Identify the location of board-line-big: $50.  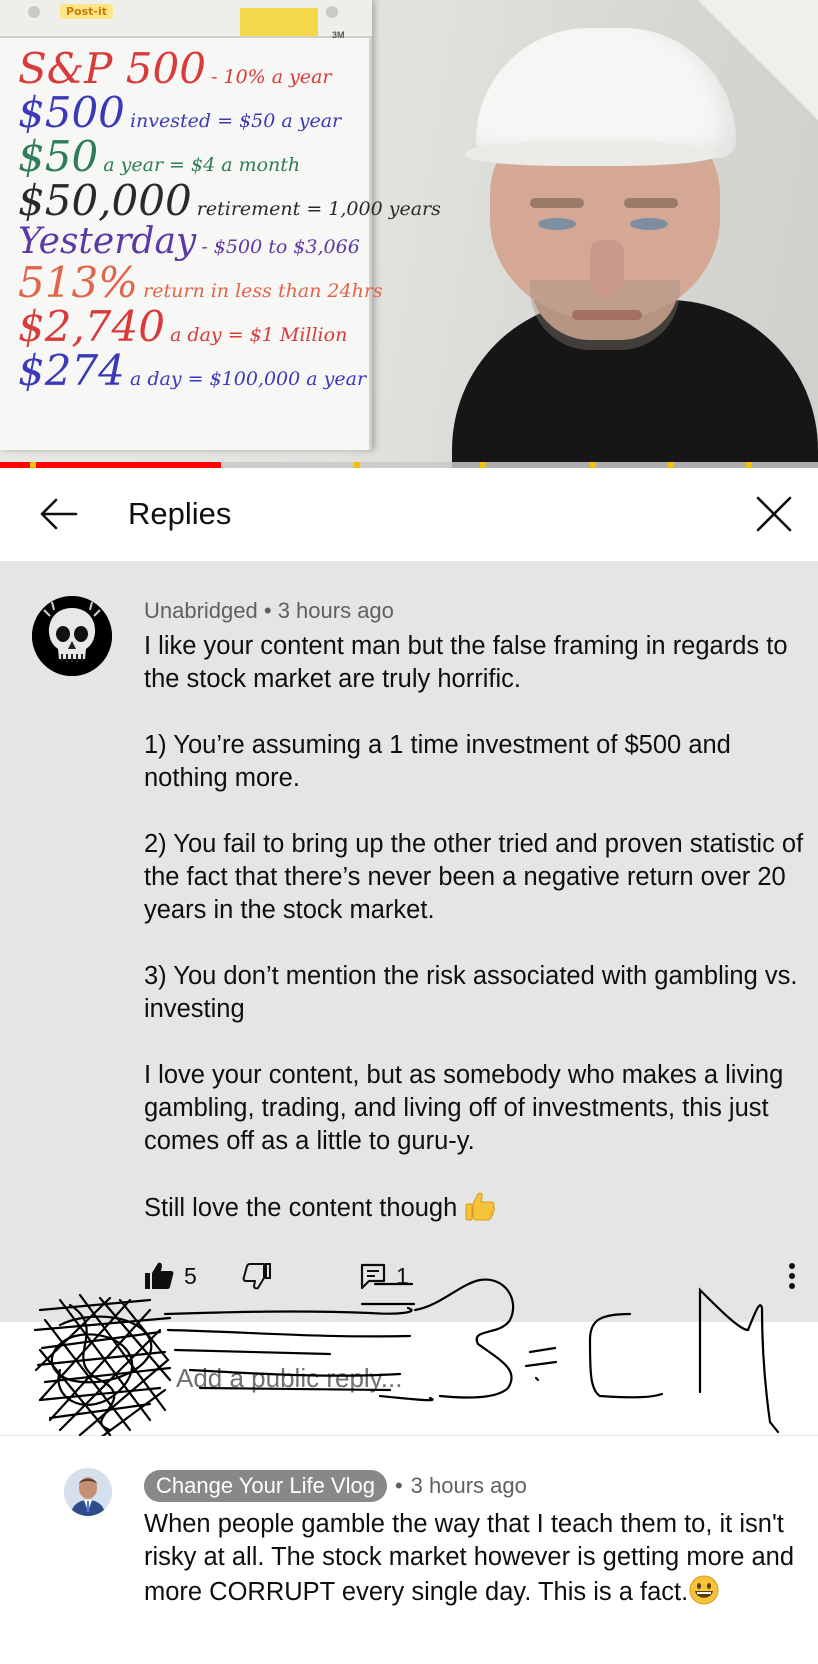
(58, 156).